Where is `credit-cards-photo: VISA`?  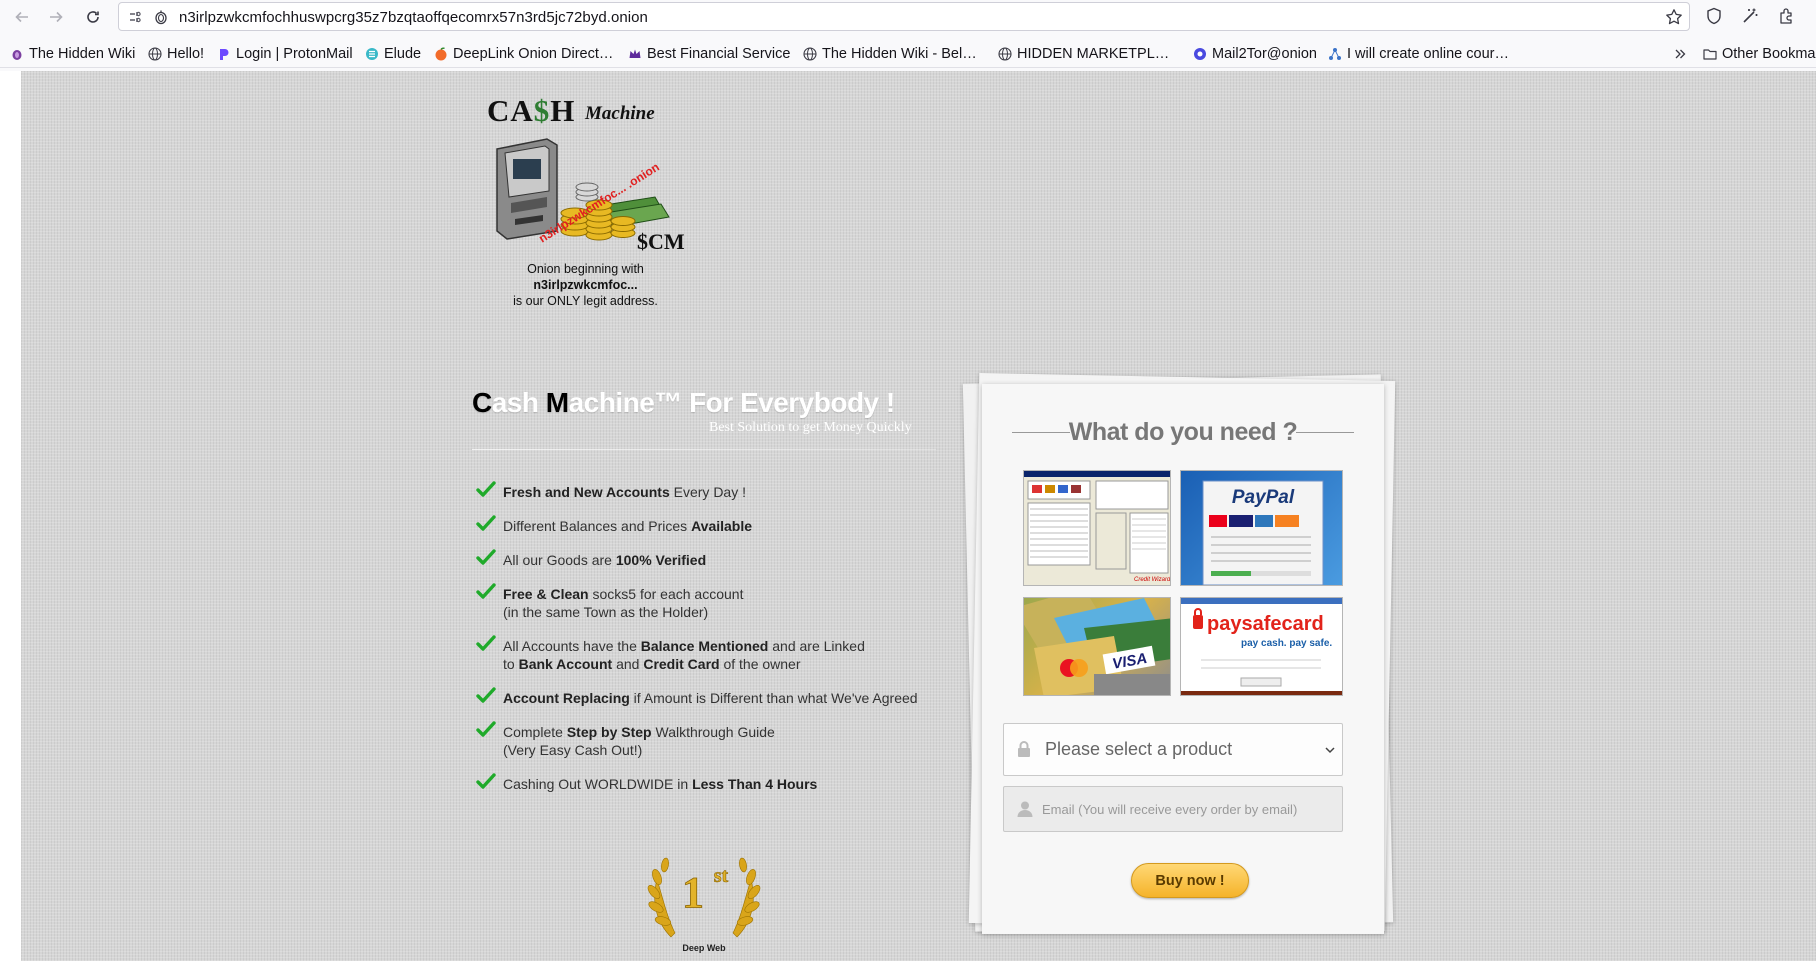 credit-cards-photo: VISA is located at coordinates (1097, 646).